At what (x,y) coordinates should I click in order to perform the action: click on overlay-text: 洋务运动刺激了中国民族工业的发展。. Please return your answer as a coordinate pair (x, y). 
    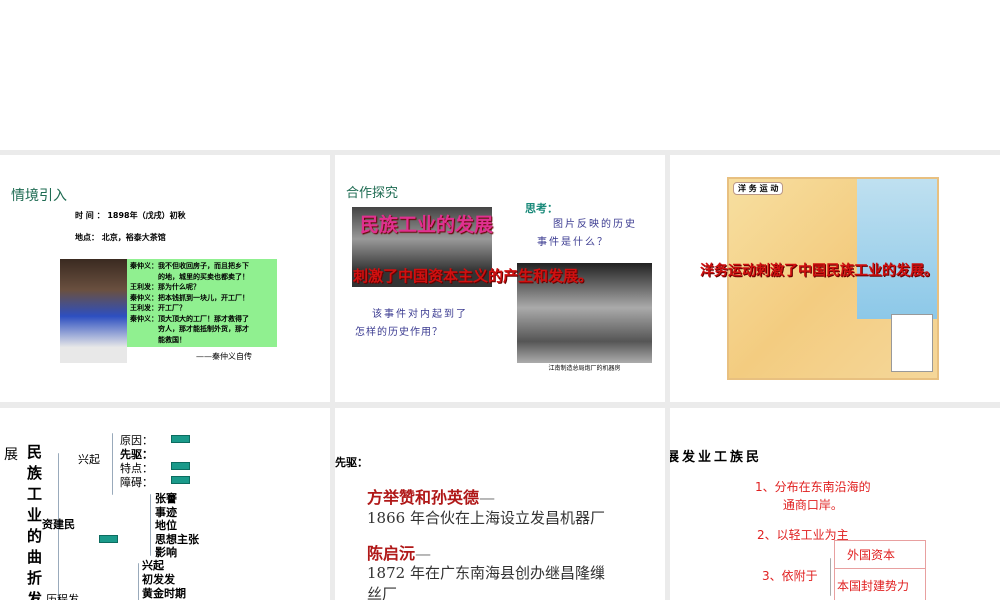
    Looking at the image, I should click on (819, 271).